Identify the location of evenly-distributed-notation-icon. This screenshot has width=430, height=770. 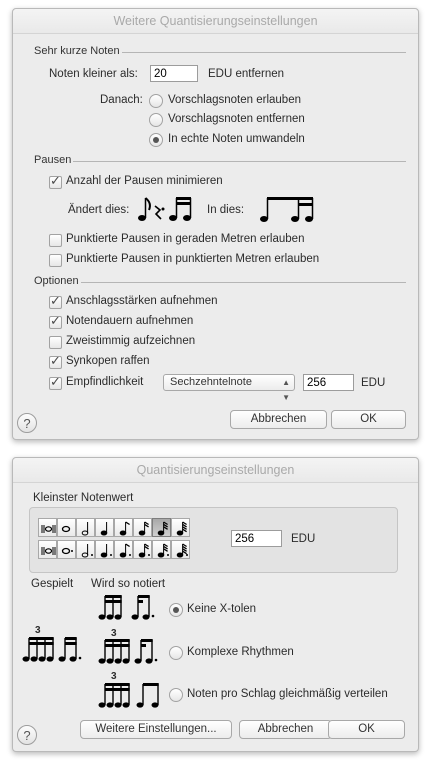
(128, 695).